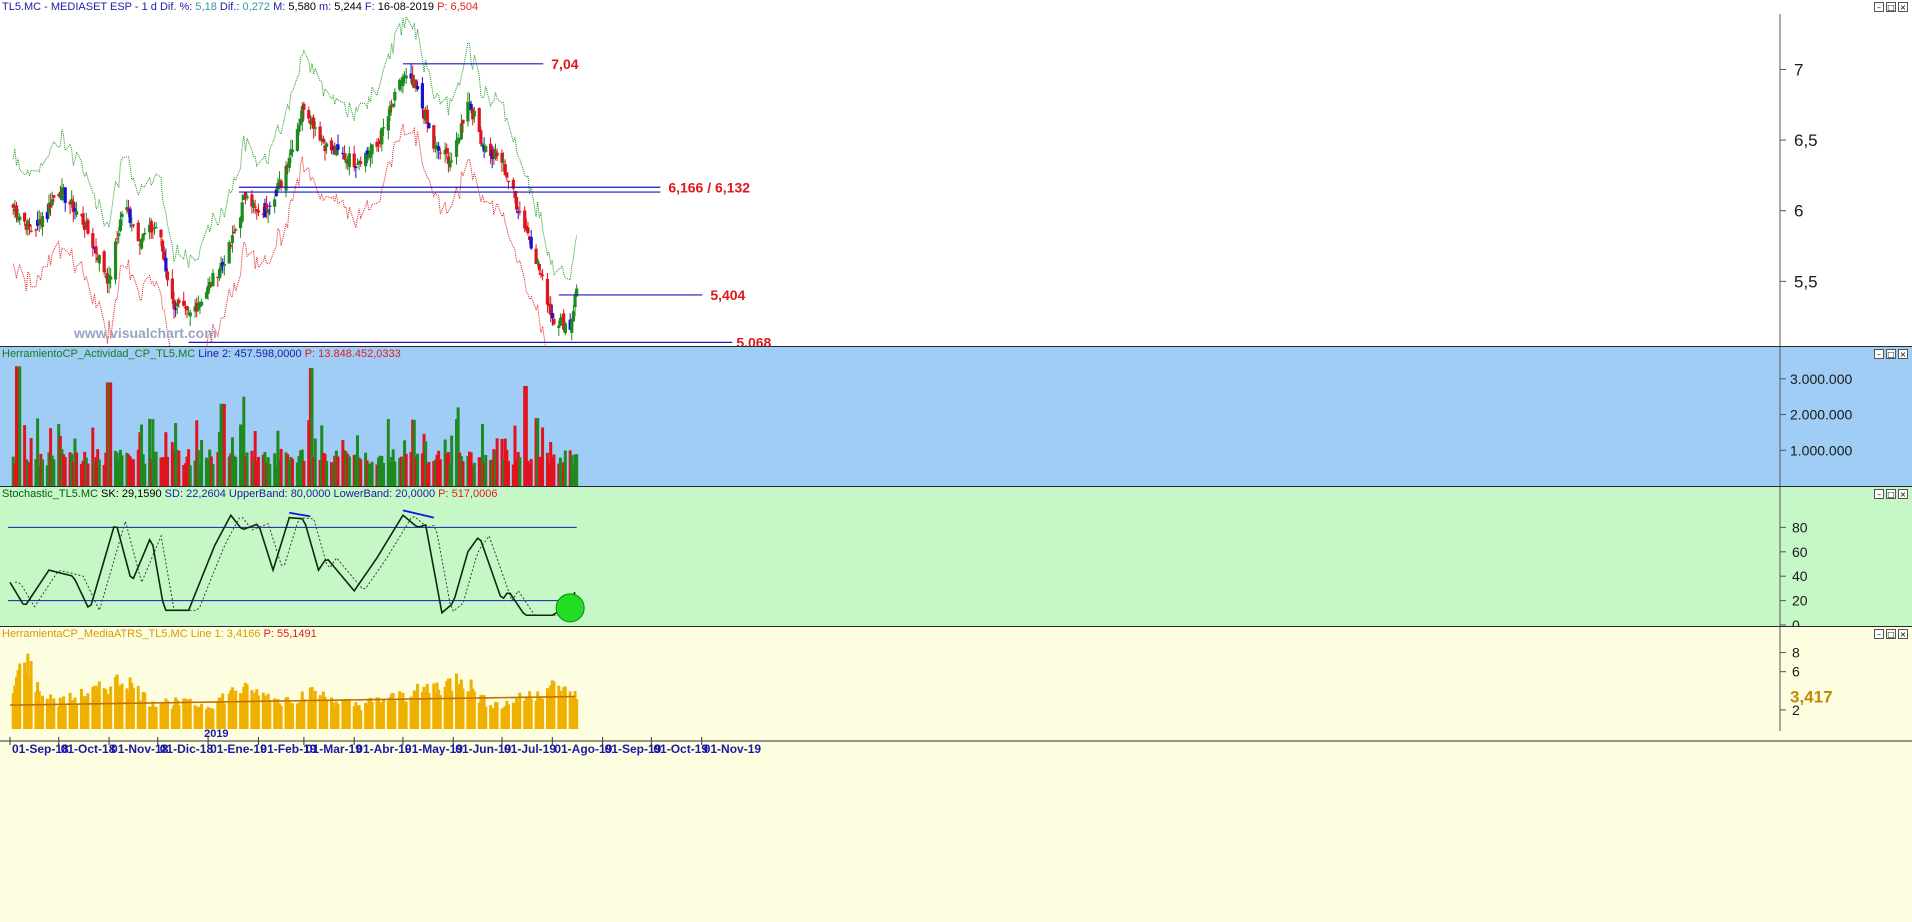  What do you see at coordinates (310, 494) in the screenshot?
I see `stoch-upper-value: 80,0000` at bounding box center [310, 494].